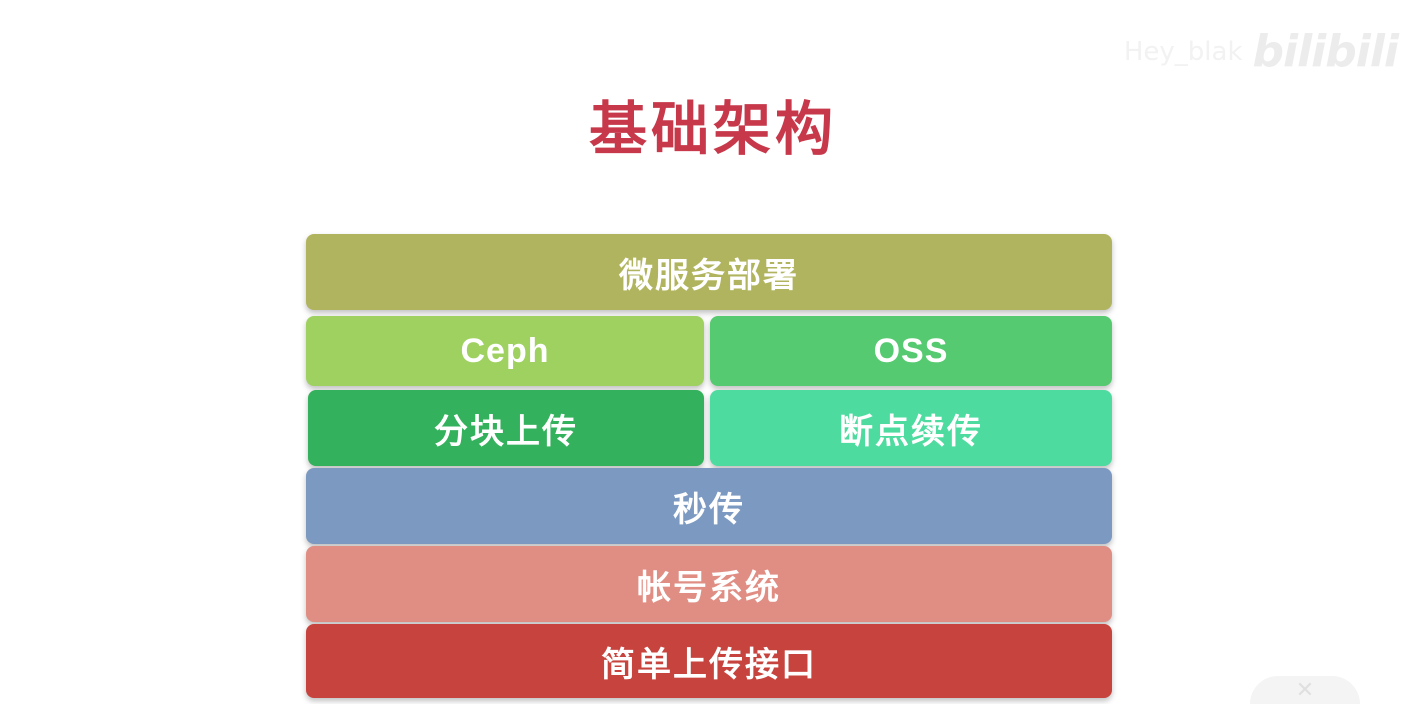  Describe the element at coordinates (709, 506) in the screenshot. I see `layer-instant-upload: 秒传` at that location.